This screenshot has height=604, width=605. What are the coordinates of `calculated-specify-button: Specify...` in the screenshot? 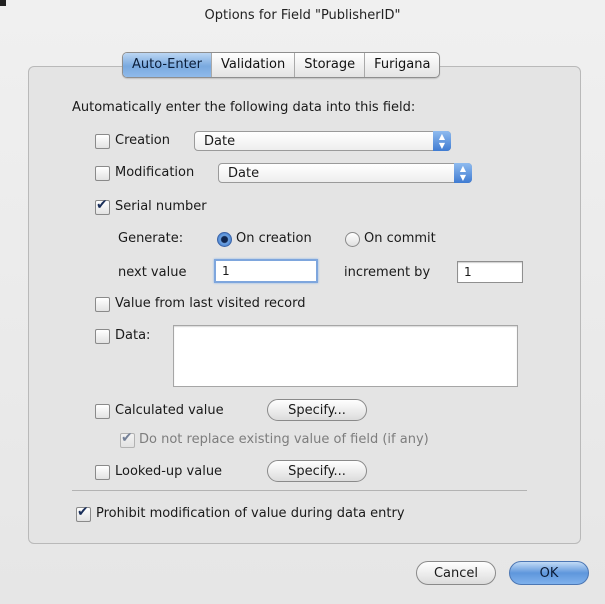 It's located at (317, 410).